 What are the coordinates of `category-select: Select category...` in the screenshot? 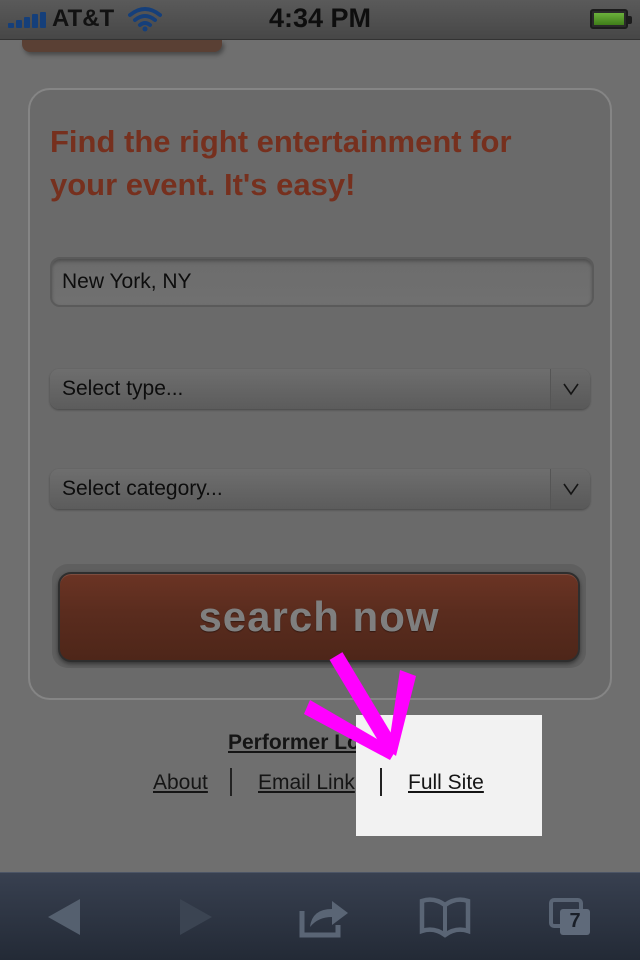 It's located at (320, 489).